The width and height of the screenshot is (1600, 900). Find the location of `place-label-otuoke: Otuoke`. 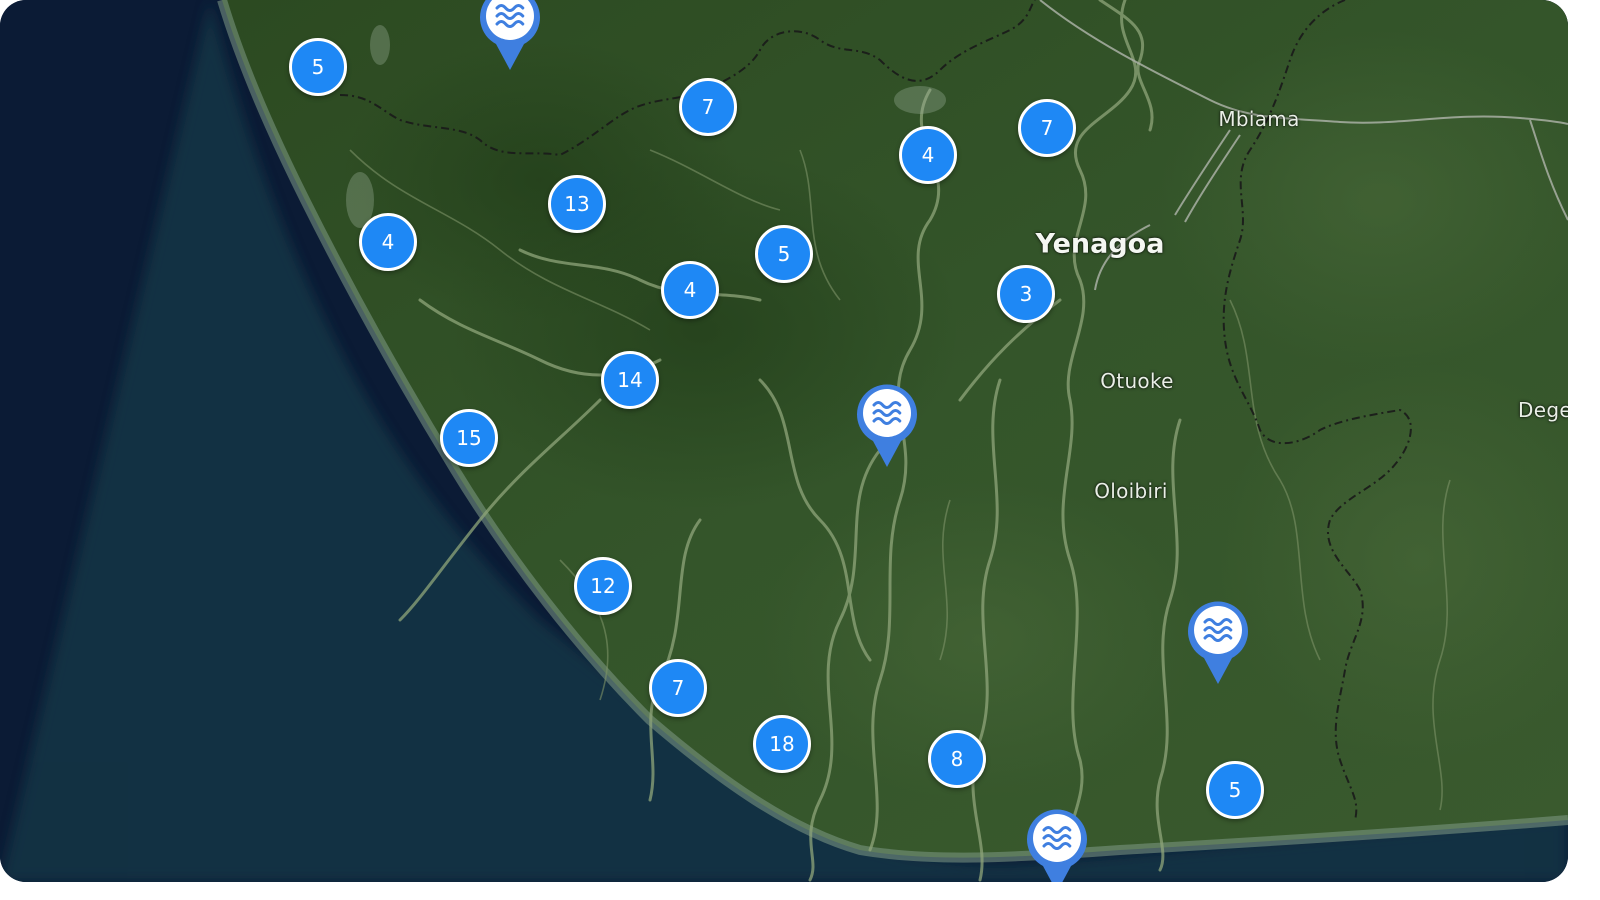

place-label-otuoke: Otuoke is located at coordinates (1137, 381).